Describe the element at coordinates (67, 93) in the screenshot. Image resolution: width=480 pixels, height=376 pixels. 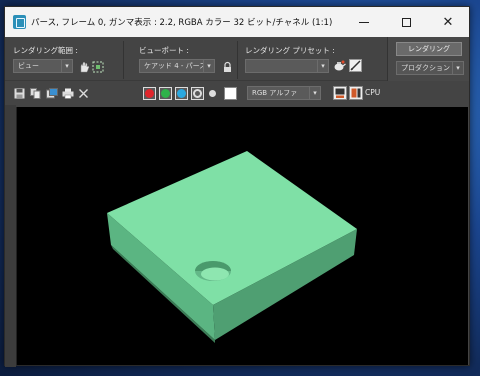
I see `print-icon` at that location.